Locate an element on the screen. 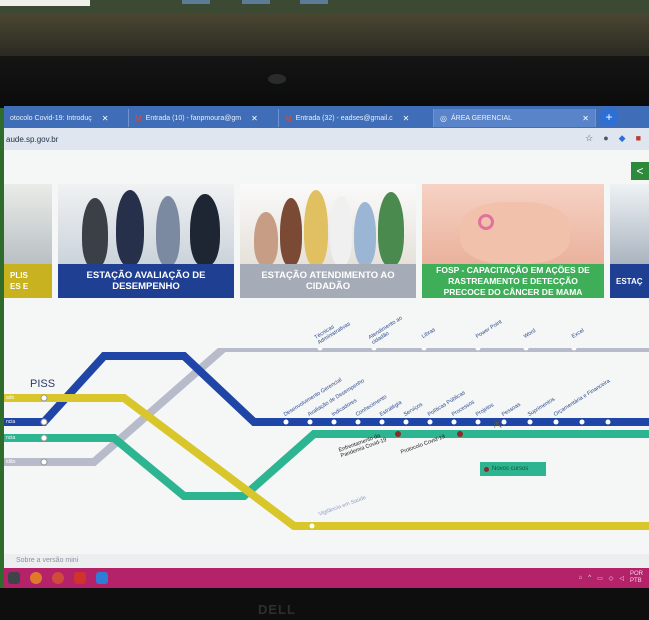 This screenshot has height=620, width=649. gray-station-label: Técnicas Administrativas is located at coordinates (339, 327).